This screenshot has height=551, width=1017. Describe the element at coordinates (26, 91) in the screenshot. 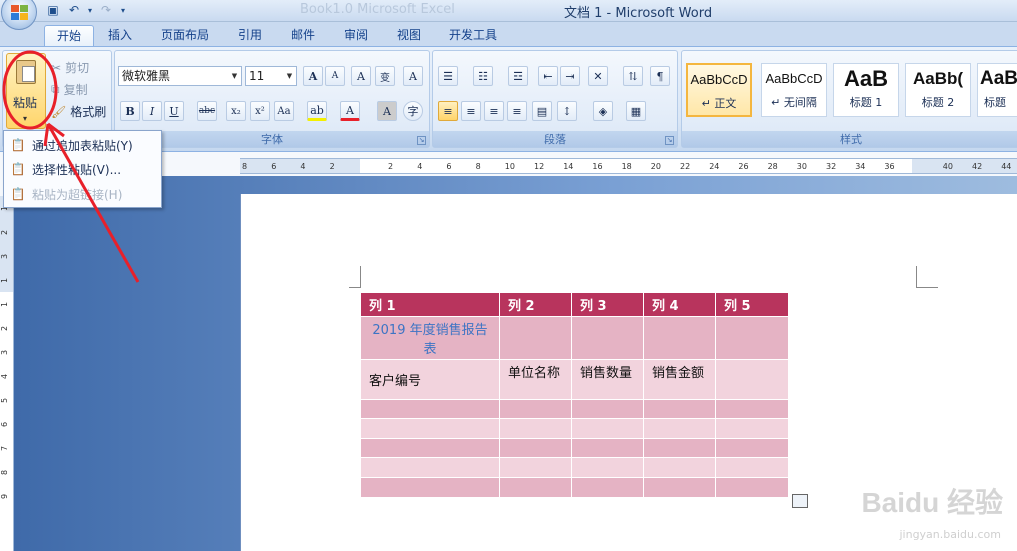

I see `paste-button: 粘贴 ▾` at that location.